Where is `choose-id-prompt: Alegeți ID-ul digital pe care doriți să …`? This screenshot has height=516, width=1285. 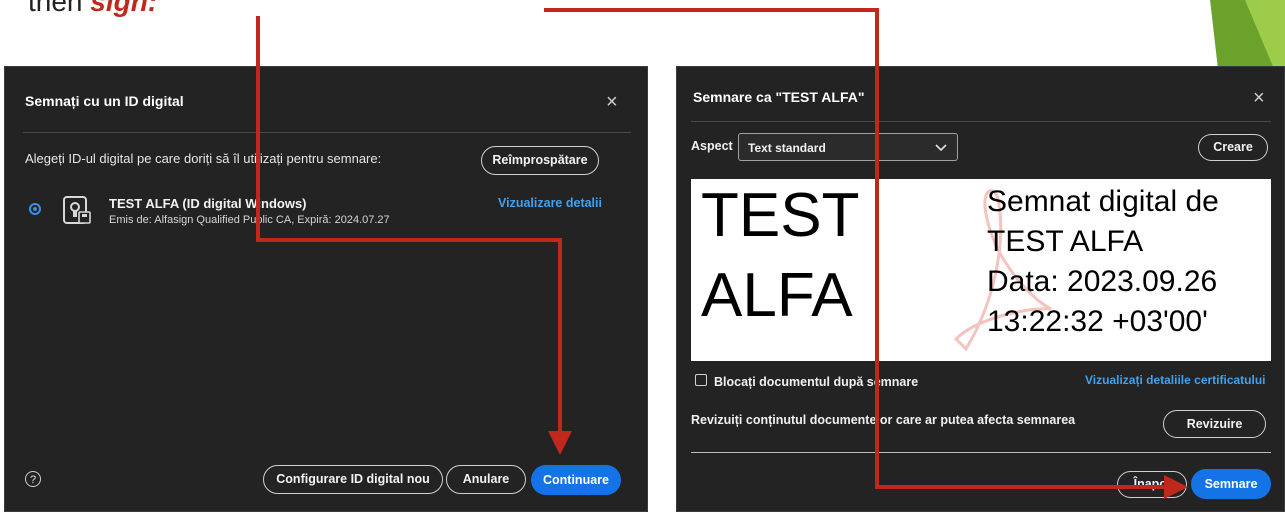 choose-id-prompt: Alegeți ID-ul digital pe care doriți să … is located at coordinates (203, 158).